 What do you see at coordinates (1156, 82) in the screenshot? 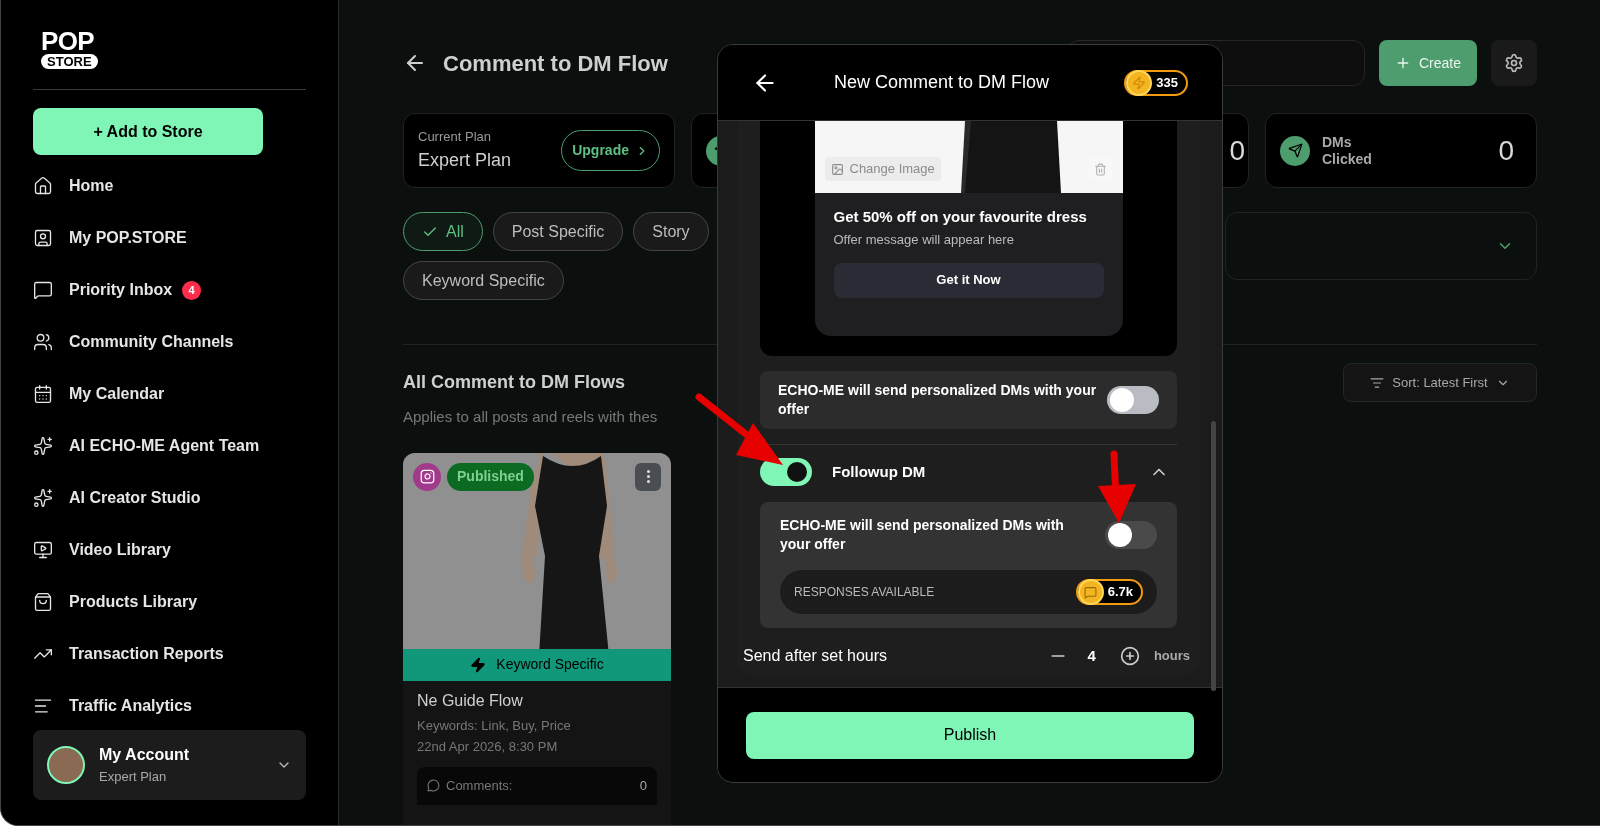
I see `credits-badge: 335` at bounding box center [1156, 82].